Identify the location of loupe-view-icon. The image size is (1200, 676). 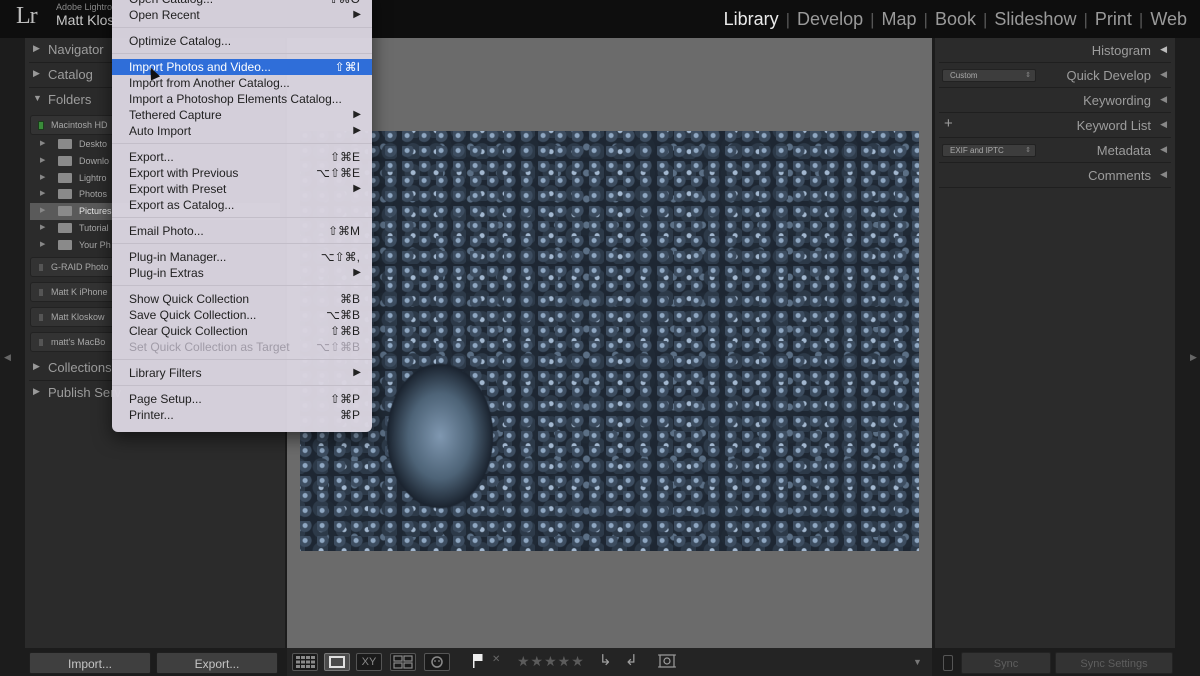
(337, 662).